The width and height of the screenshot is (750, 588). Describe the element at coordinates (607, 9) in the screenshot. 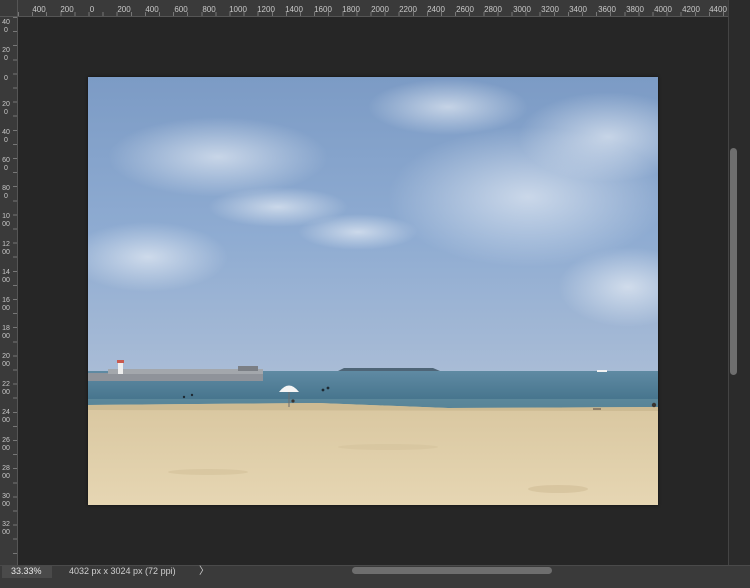

I see `ruler-label: 3600` at that location.